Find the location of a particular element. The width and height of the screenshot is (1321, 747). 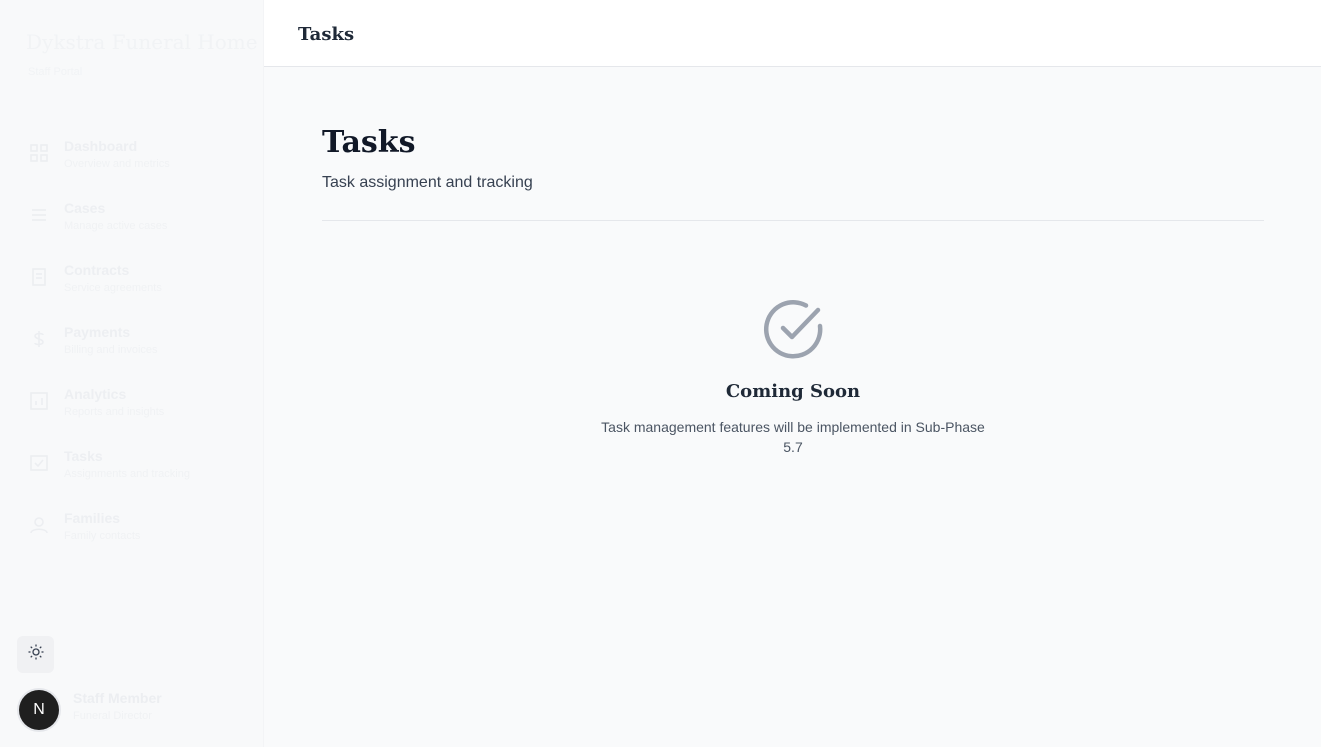

sidebar-item-label: Cases is located at coordinates (85, 208).